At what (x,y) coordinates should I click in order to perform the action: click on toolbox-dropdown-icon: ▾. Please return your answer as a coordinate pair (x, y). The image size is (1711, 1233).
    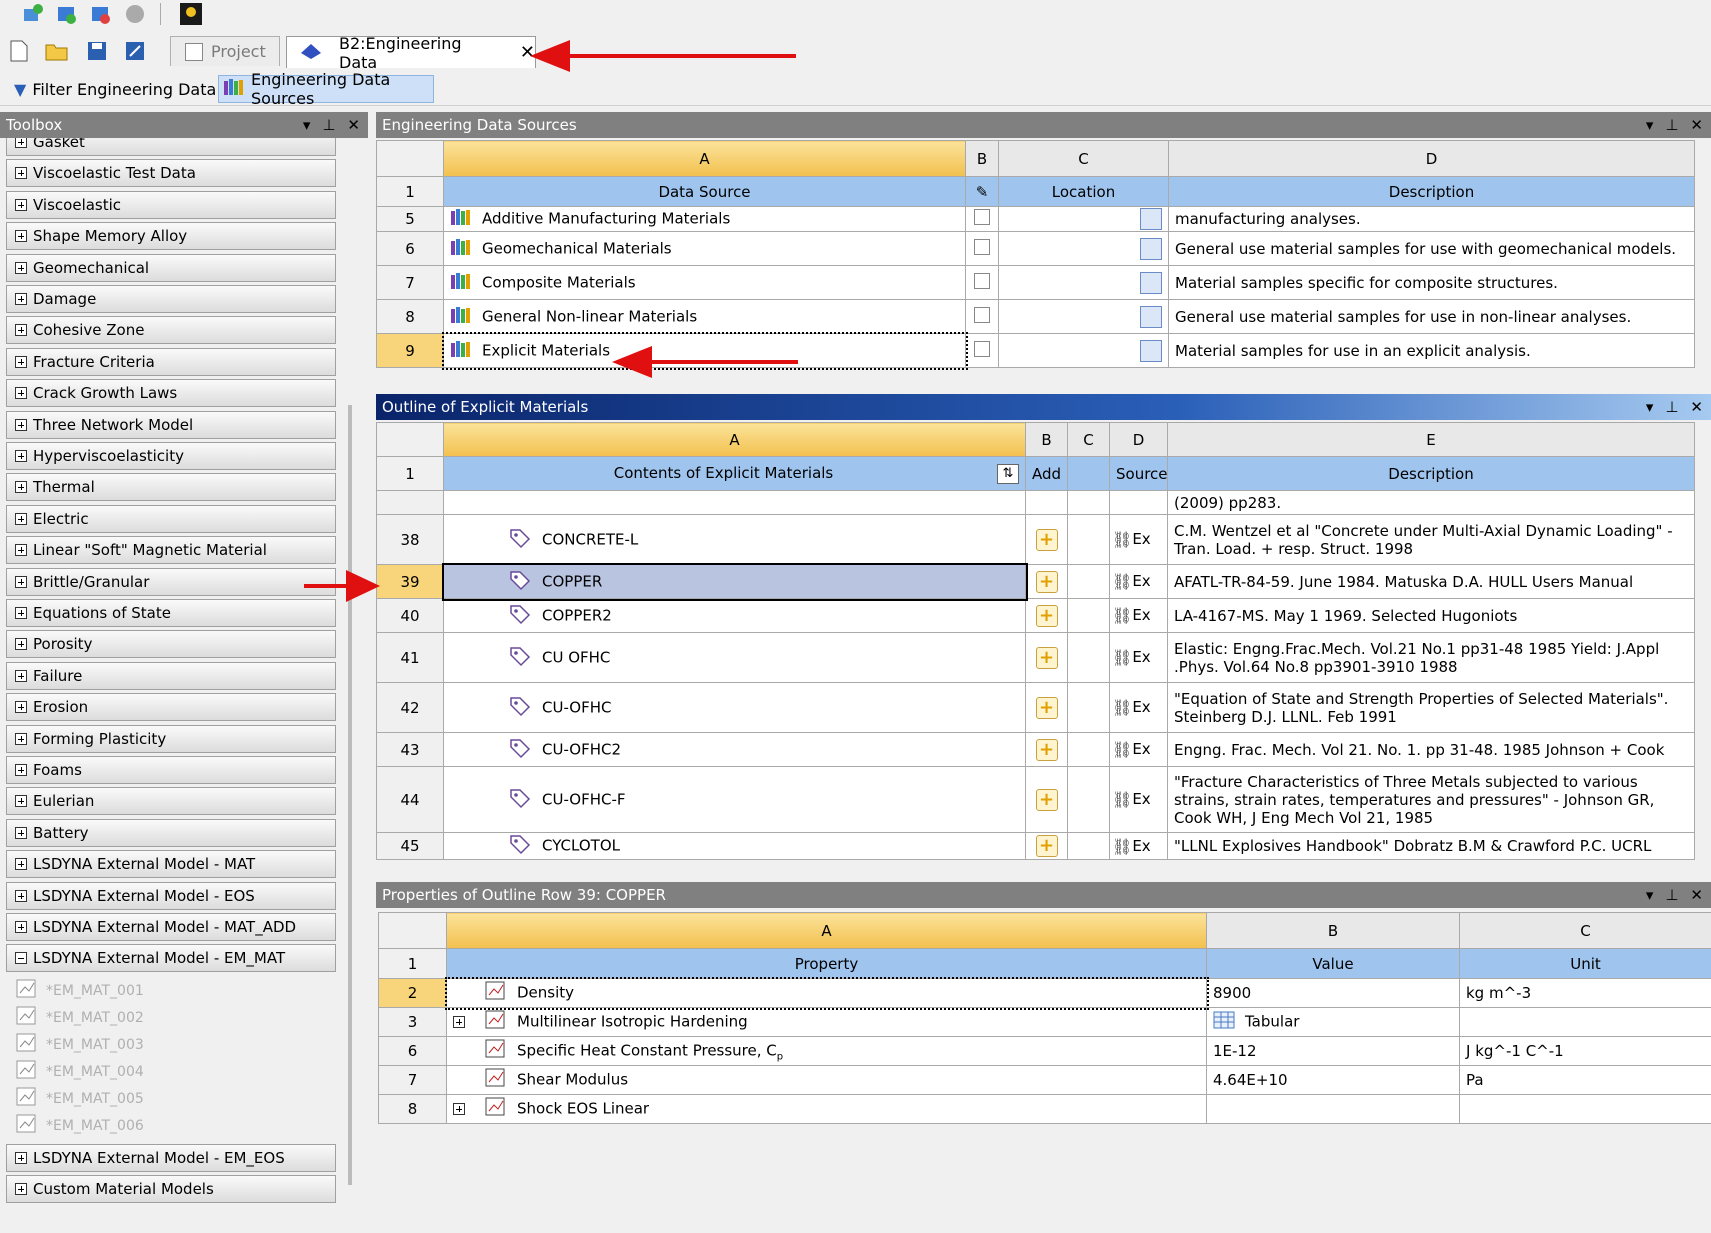
    Looking at the image, I should click on (307, 125).